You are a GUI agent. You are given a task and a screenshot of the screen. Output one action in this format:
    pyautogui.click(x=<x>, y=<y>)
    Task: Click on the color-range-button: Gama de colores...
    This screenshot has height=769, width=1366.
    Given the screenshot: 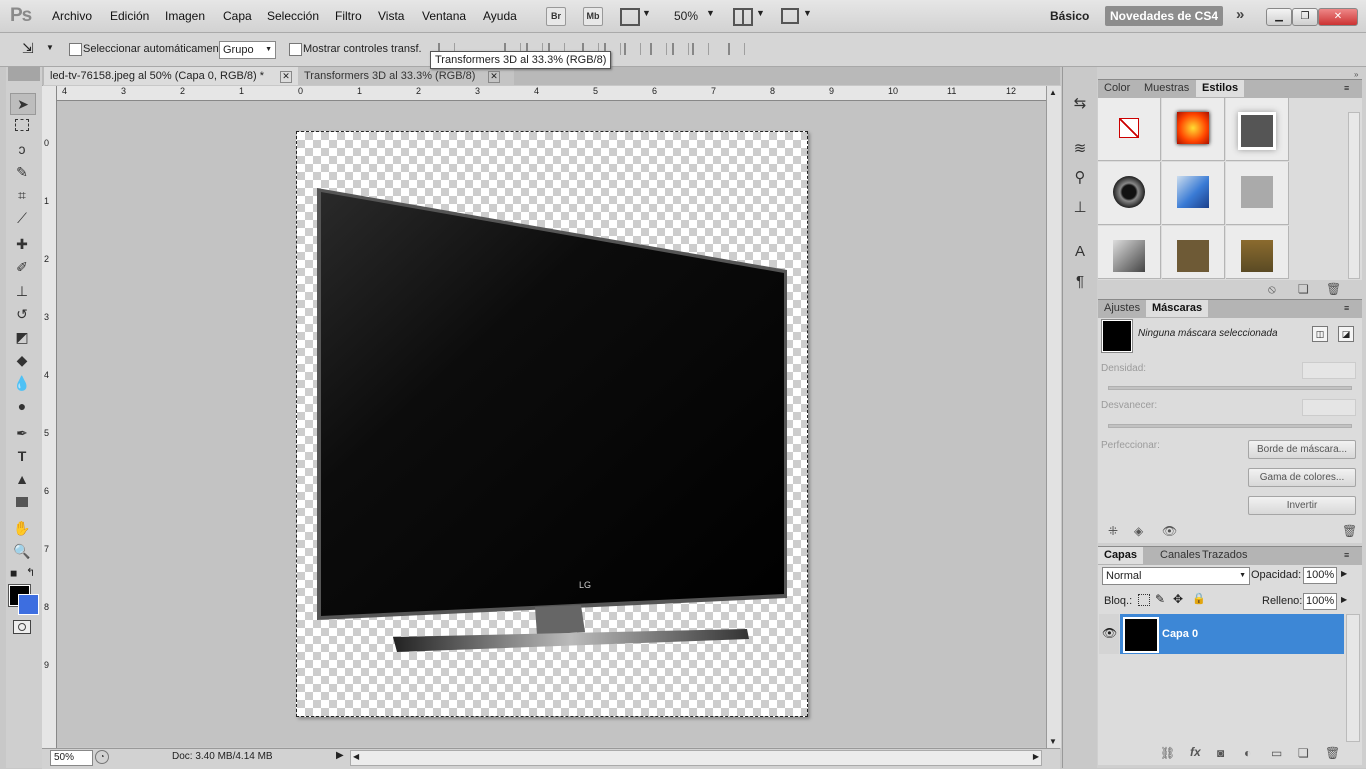 What is the action you would take?
    pyautogui.click(x=1302, y=477)
    